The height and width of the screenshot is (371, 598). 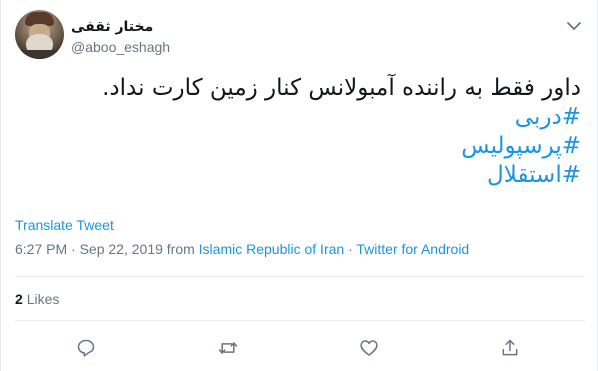 I want to click on share-icon, so click(x=510, y=348).